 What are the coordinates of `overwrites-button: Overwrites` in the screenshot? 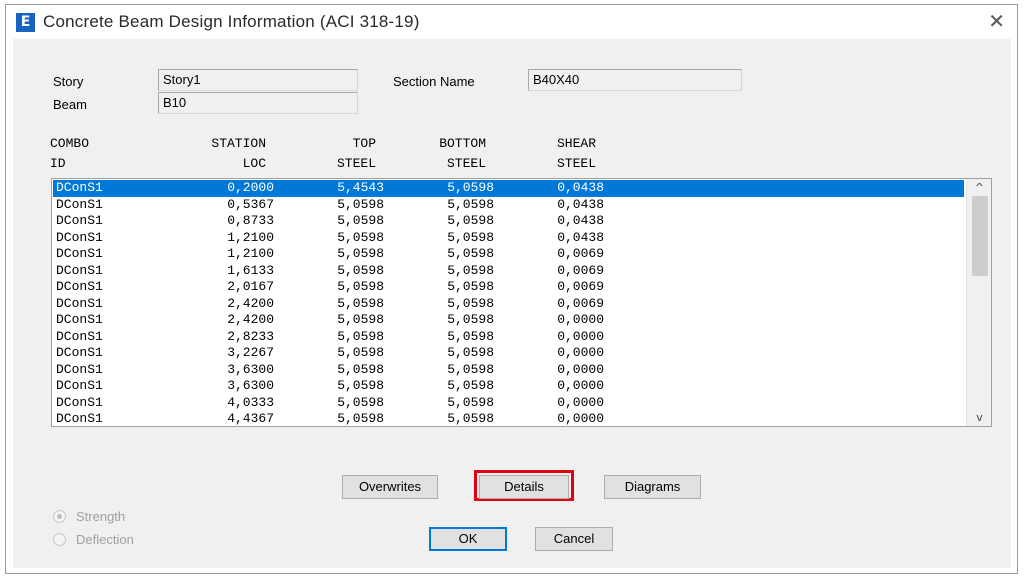 It's located at (390, 487).